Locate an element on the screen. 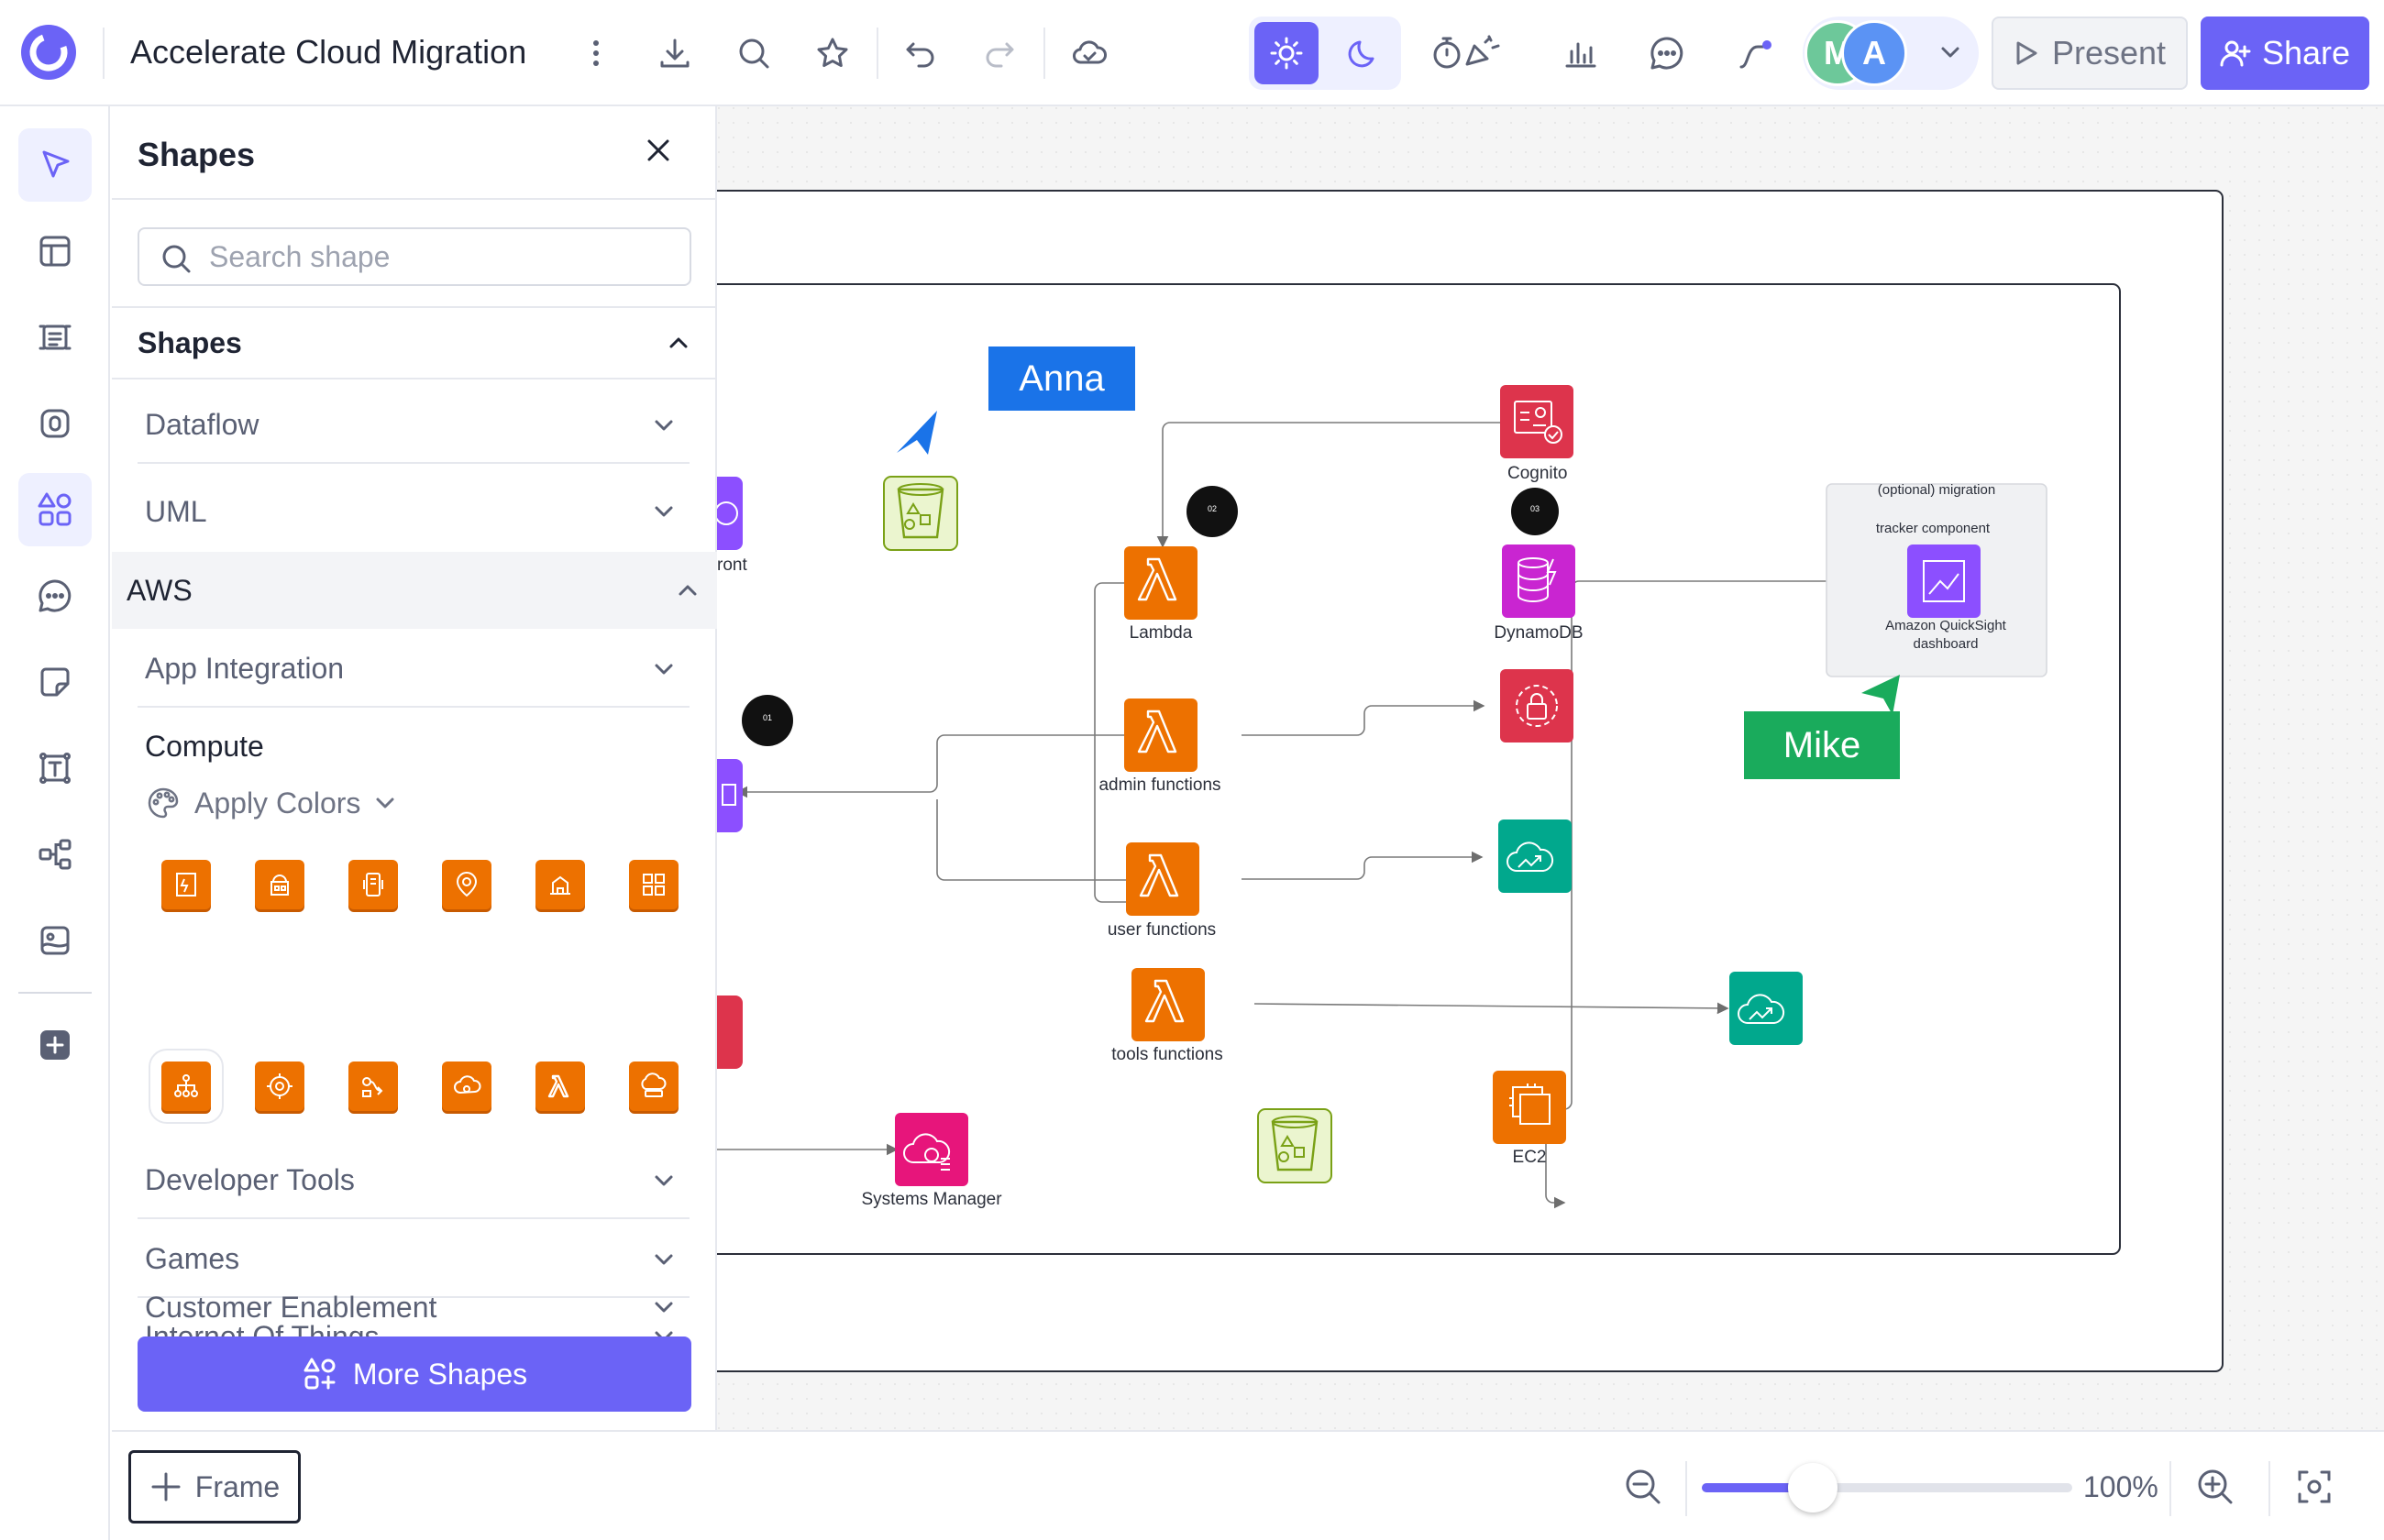 The image size is (2384, 1540). cognito-node is located at coordinates (1536, 421).